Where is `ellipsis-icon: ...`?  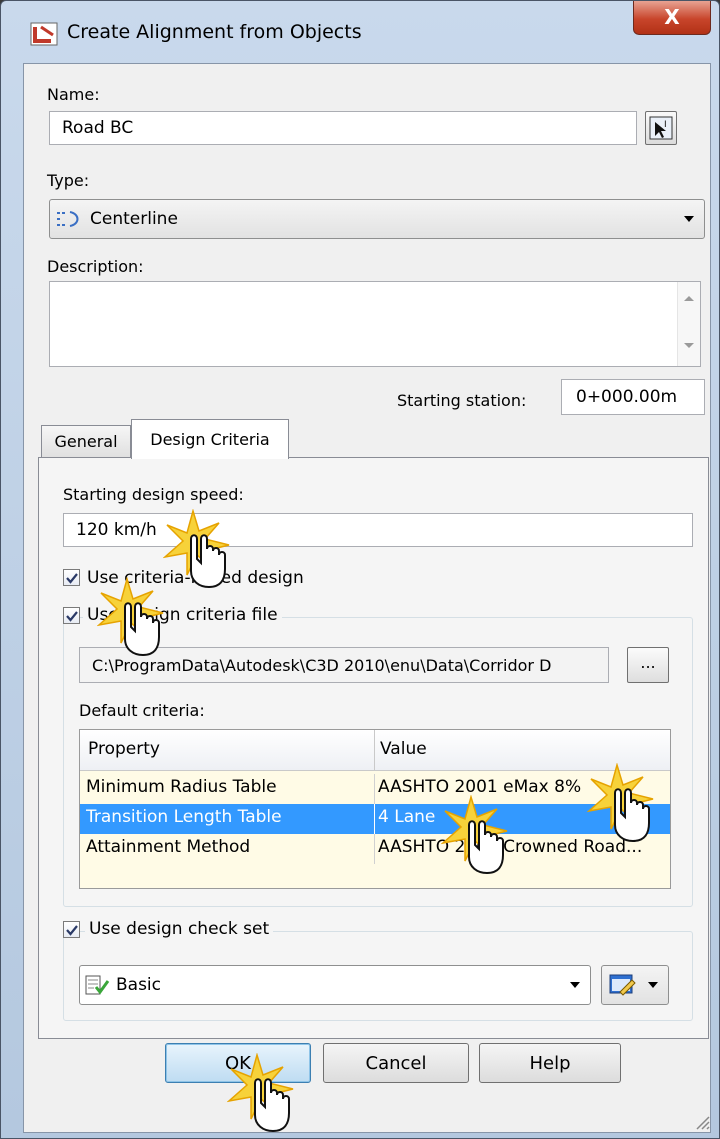
ellipsis-icon: ... is located at coordinates (648, 662).